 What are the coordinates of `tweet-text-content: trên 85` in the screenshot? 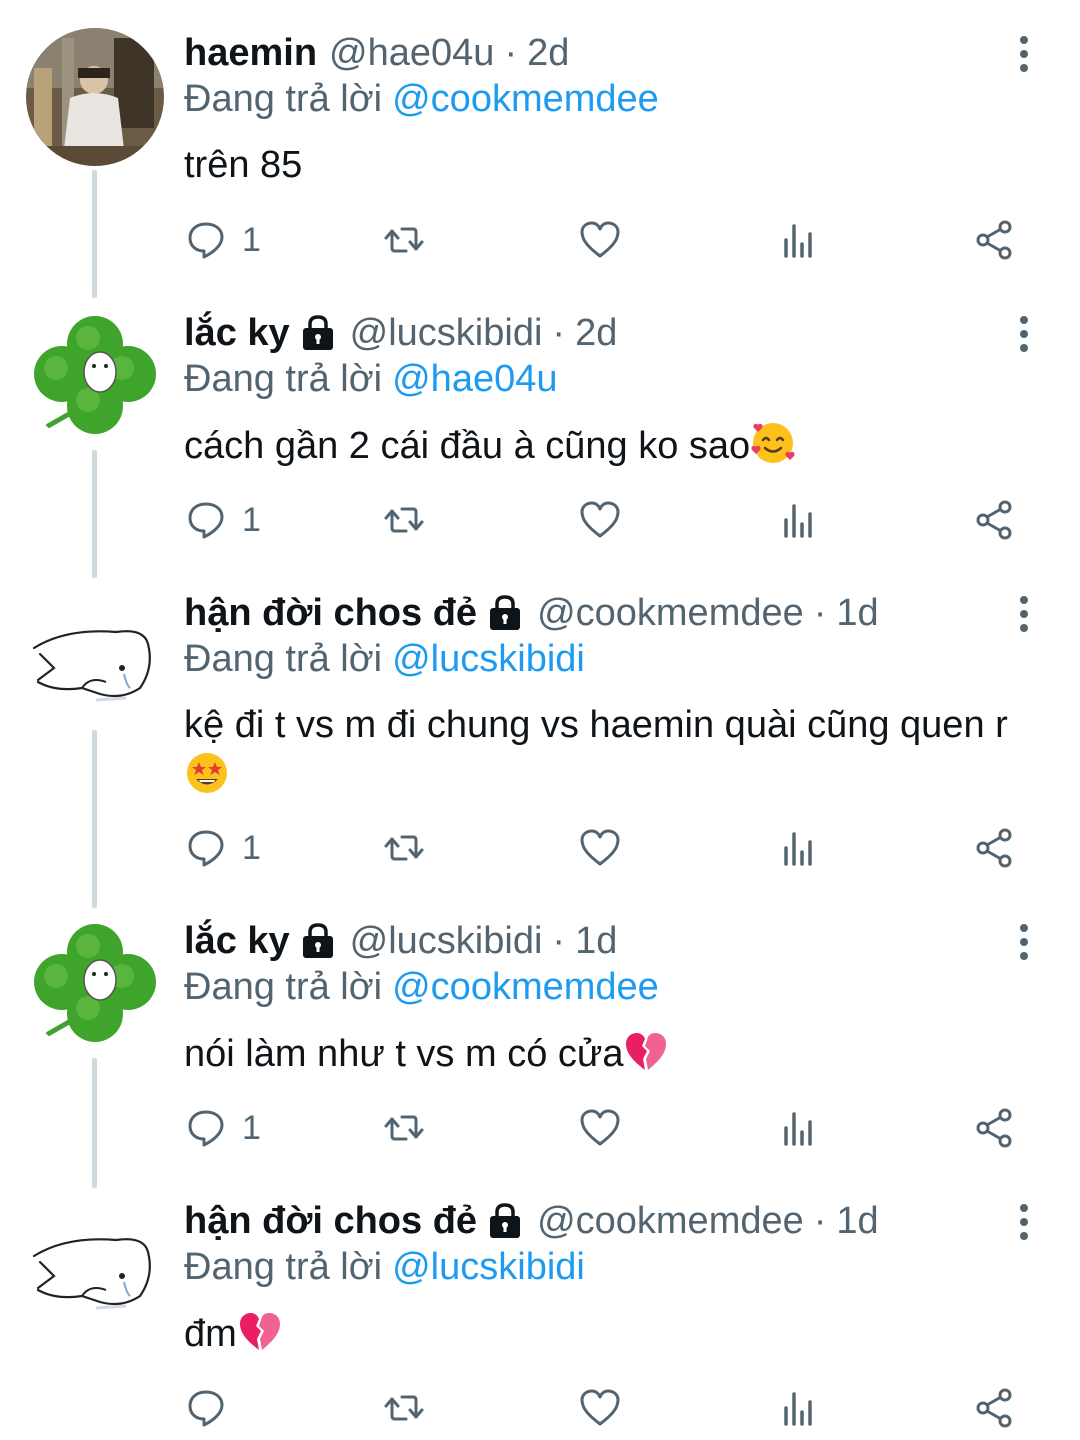 It's located at (243, 165).